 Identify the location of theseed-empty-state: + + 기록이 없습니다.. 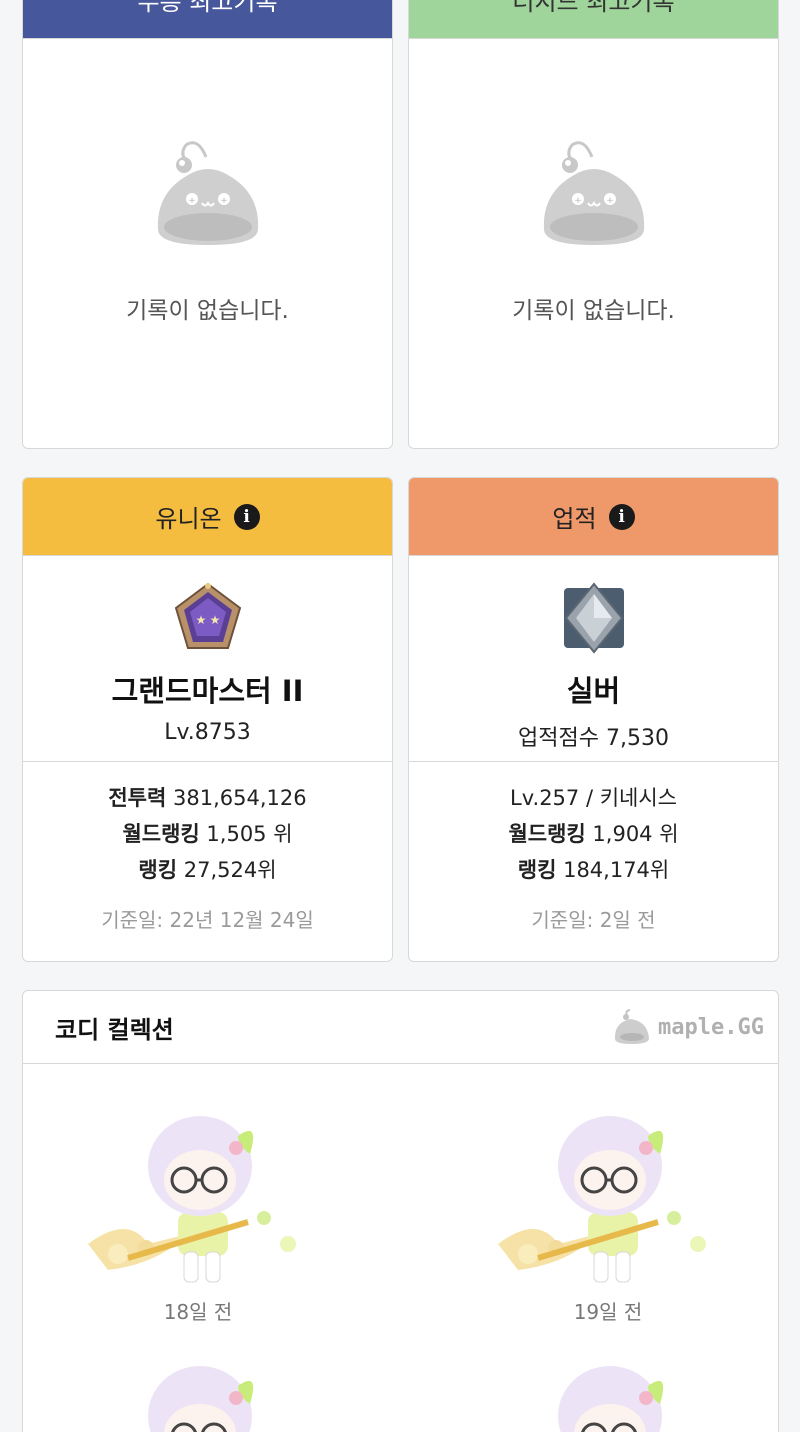
(593, 182).